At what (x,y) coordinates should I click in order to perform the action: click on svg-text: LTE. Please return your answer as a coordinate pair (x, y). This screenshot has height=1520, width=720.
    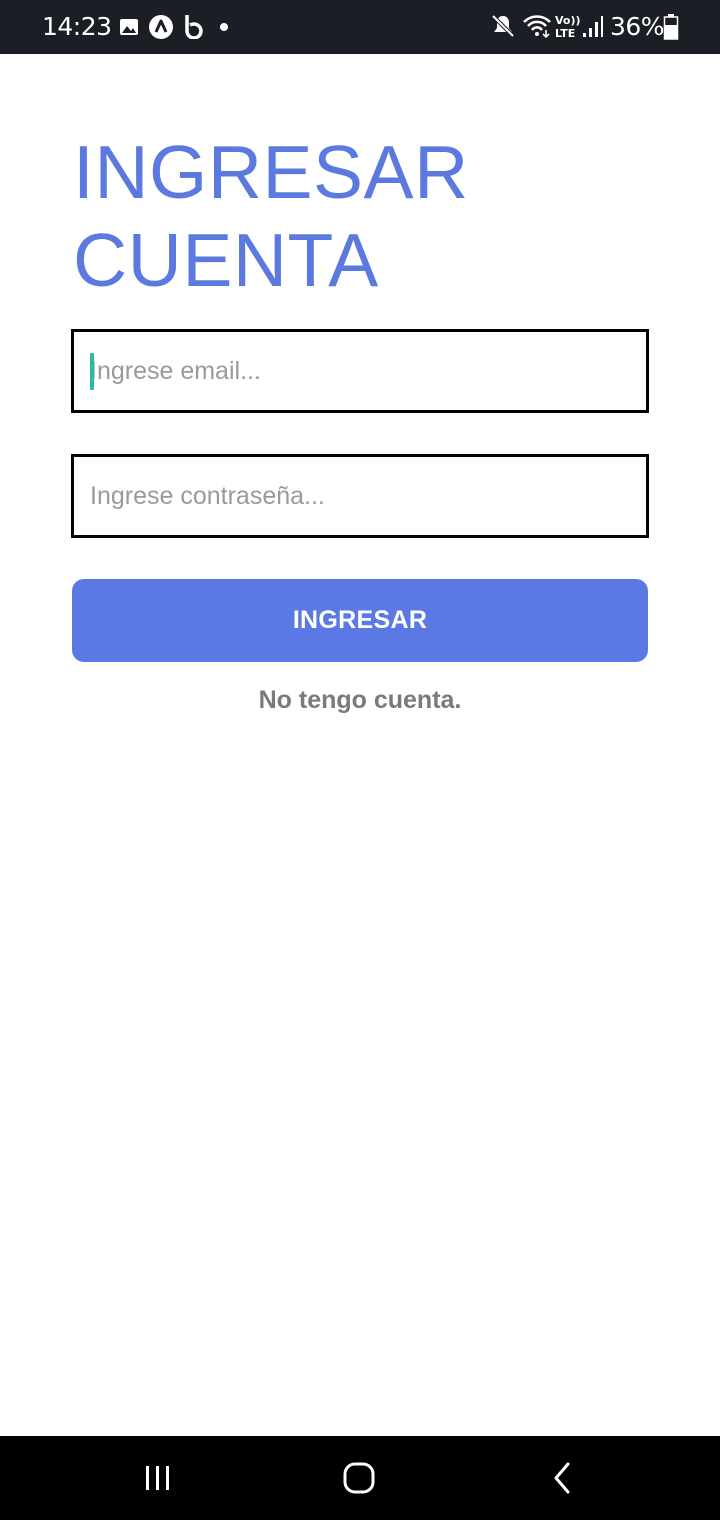
    Looking at the image, I should click on (565, 33).